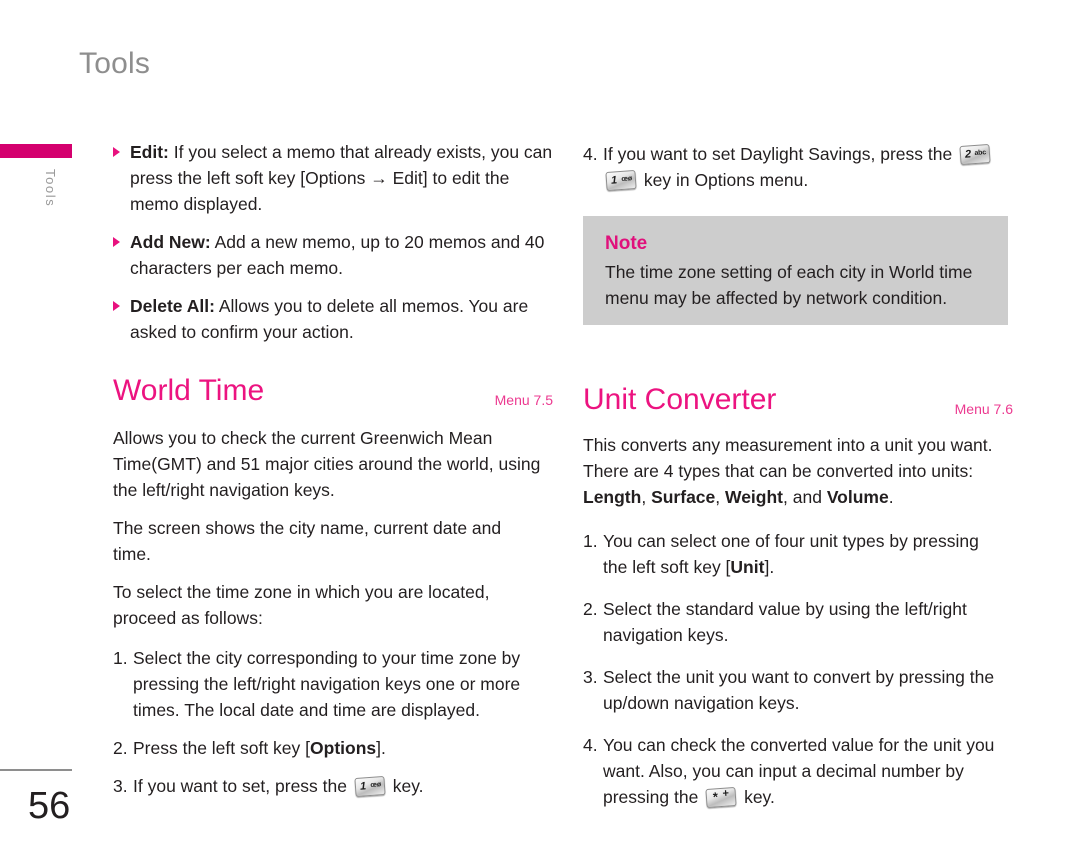  What do you see at coordinates (805, 497) in the screenshot?
I see `joiner: , and` at bounding box center [805, 497].